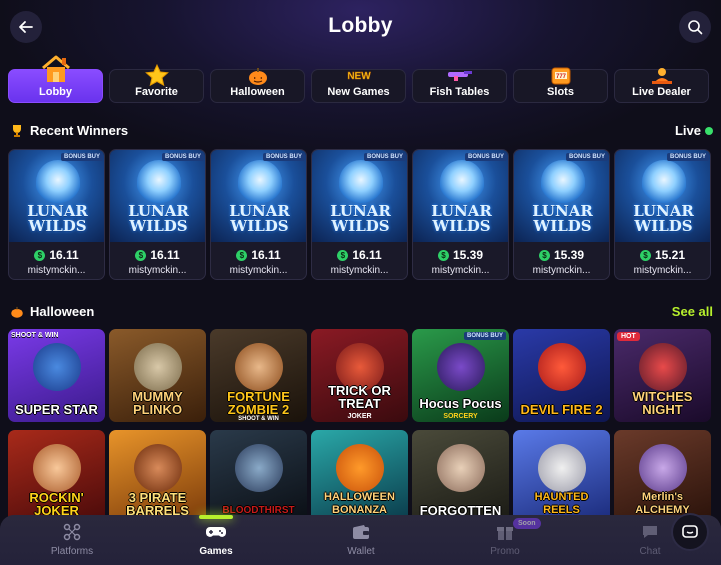  I want to click on game-title: HALLOWEEN BONANZA, so click(359, 503).